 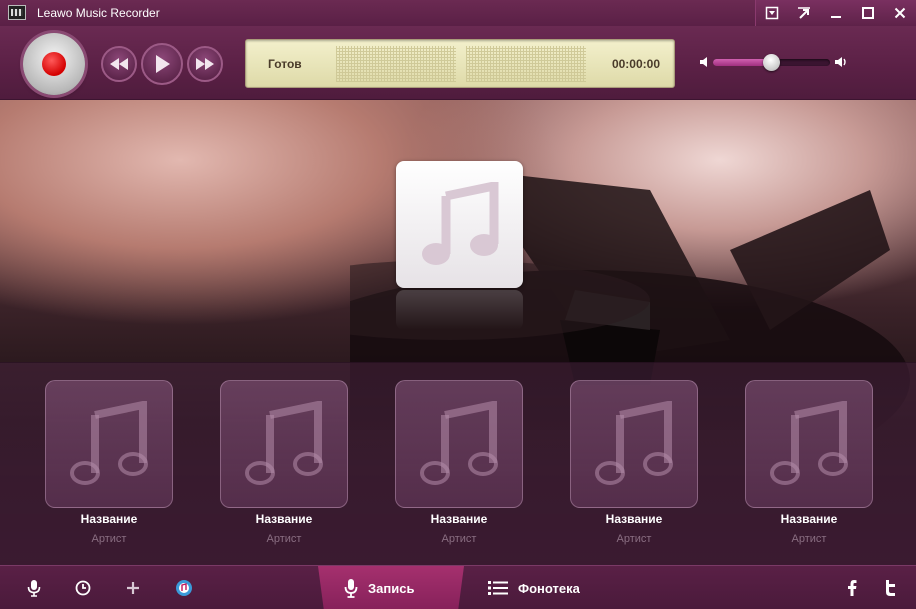 What do you see at coordinates (703, 62) in the screenshot?
I see `volume-low-icon` at bounding box center [703, 62].